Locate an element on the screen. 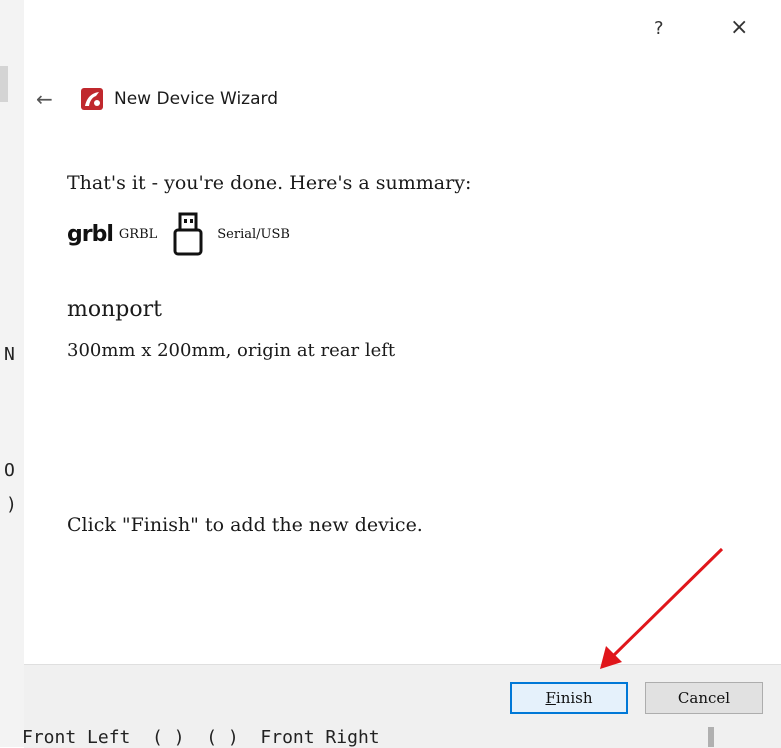 The width and height of the screenshot is (781, 748). close-button: × is located at coordinates (739, 27).